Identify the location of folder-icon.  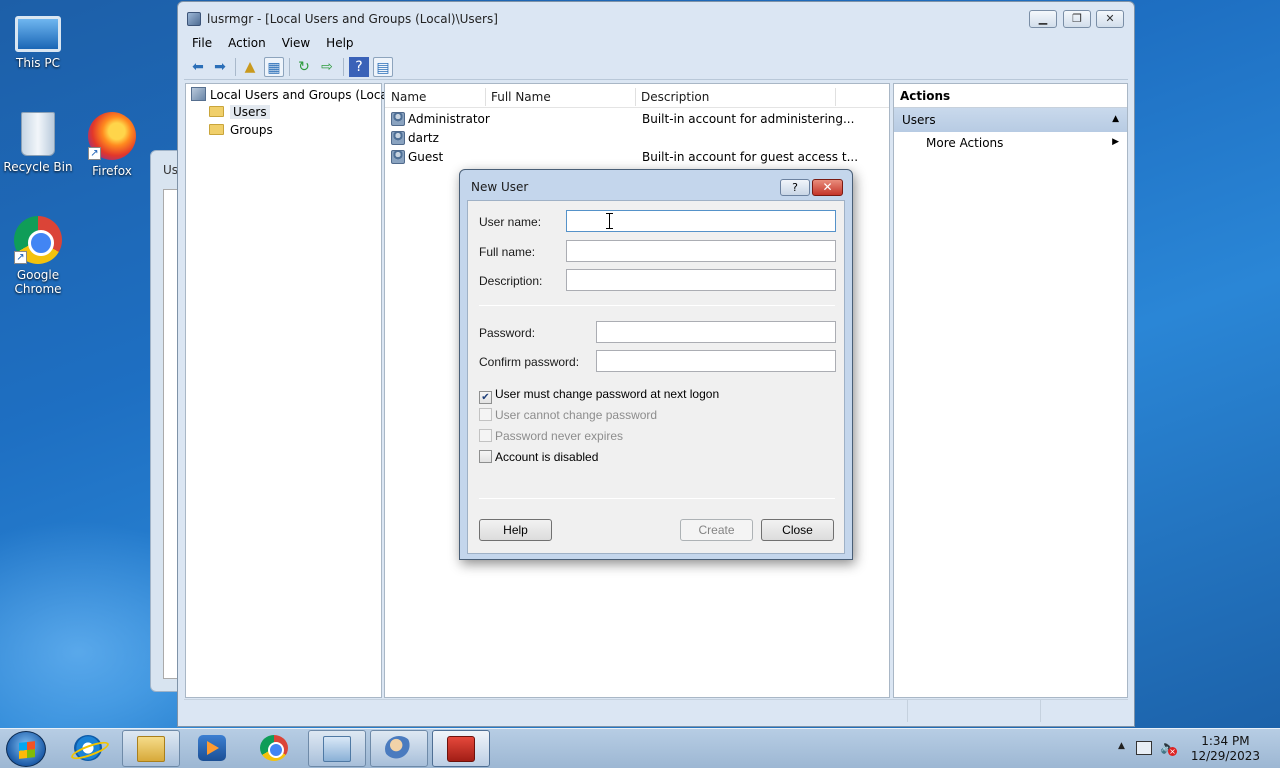
(216, 129).